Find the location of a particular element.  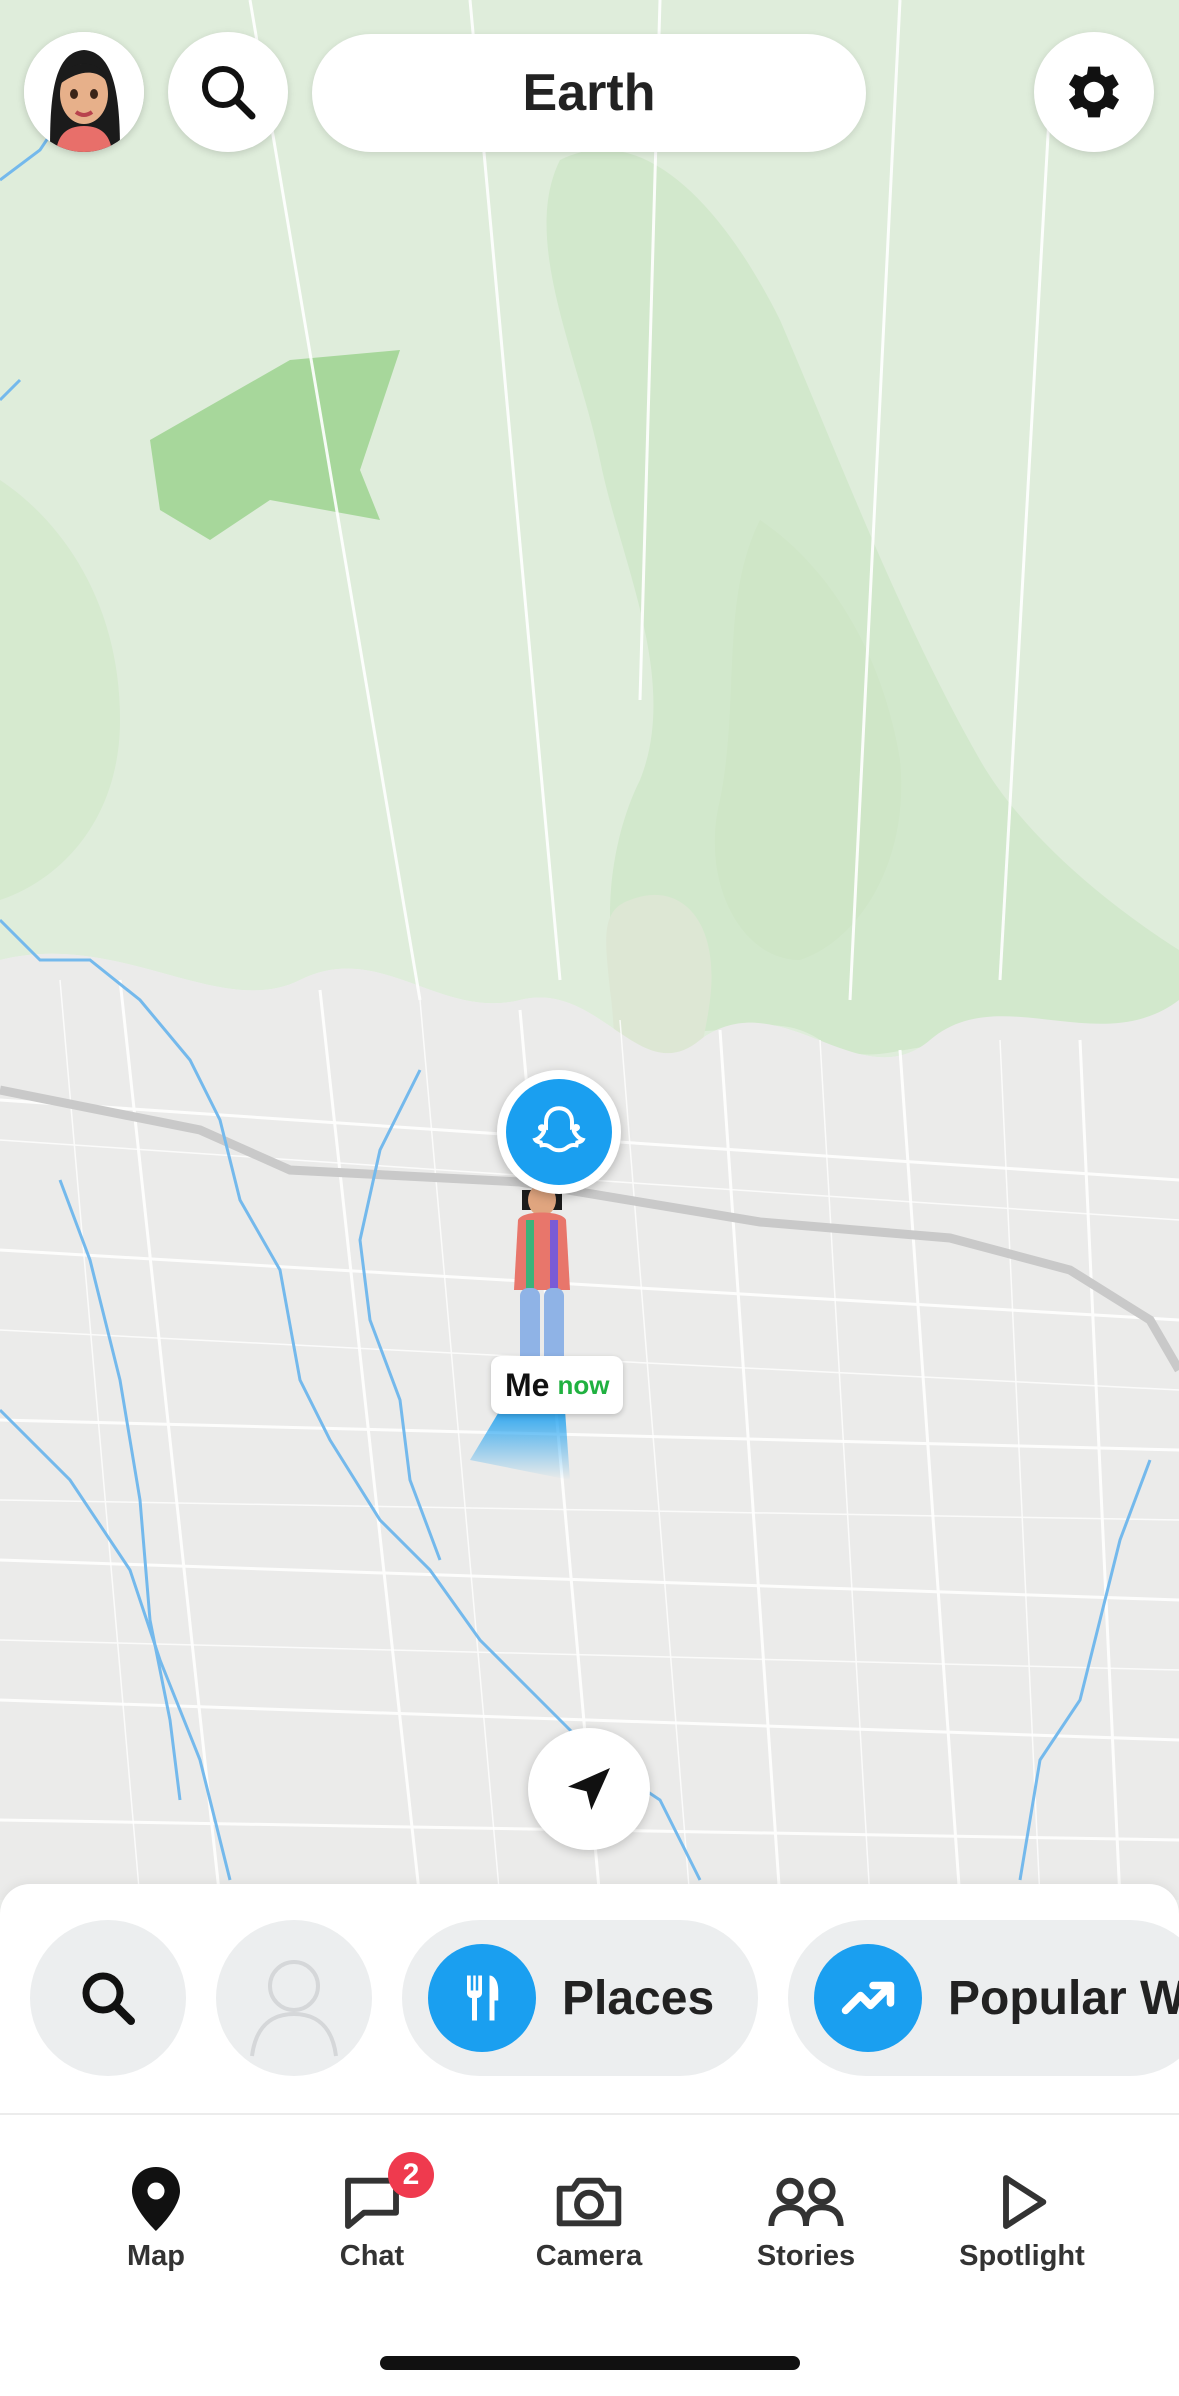

gear-icon is located at coordinates (1094, 92).